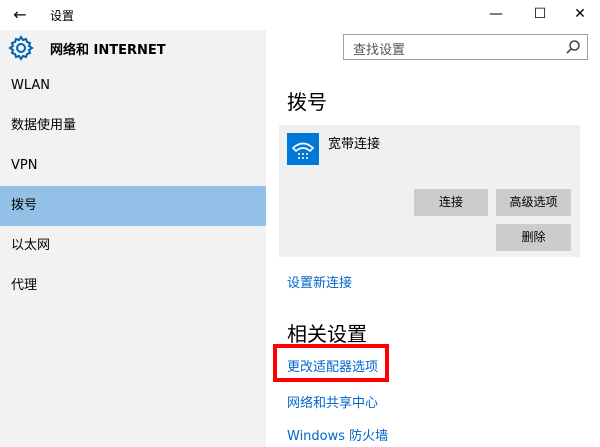 This screenshot has width=600, height=447. I want to click on setup-new-connection-link: 设置新连接, so click(319, 281).